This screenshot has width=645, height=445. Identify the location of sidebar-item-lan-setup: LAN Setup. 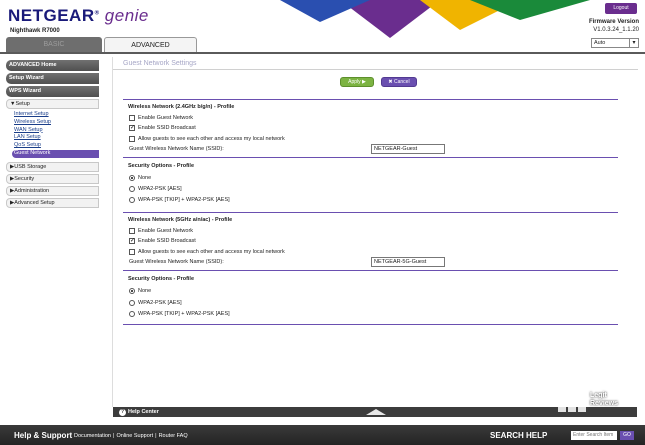
(56, 138).